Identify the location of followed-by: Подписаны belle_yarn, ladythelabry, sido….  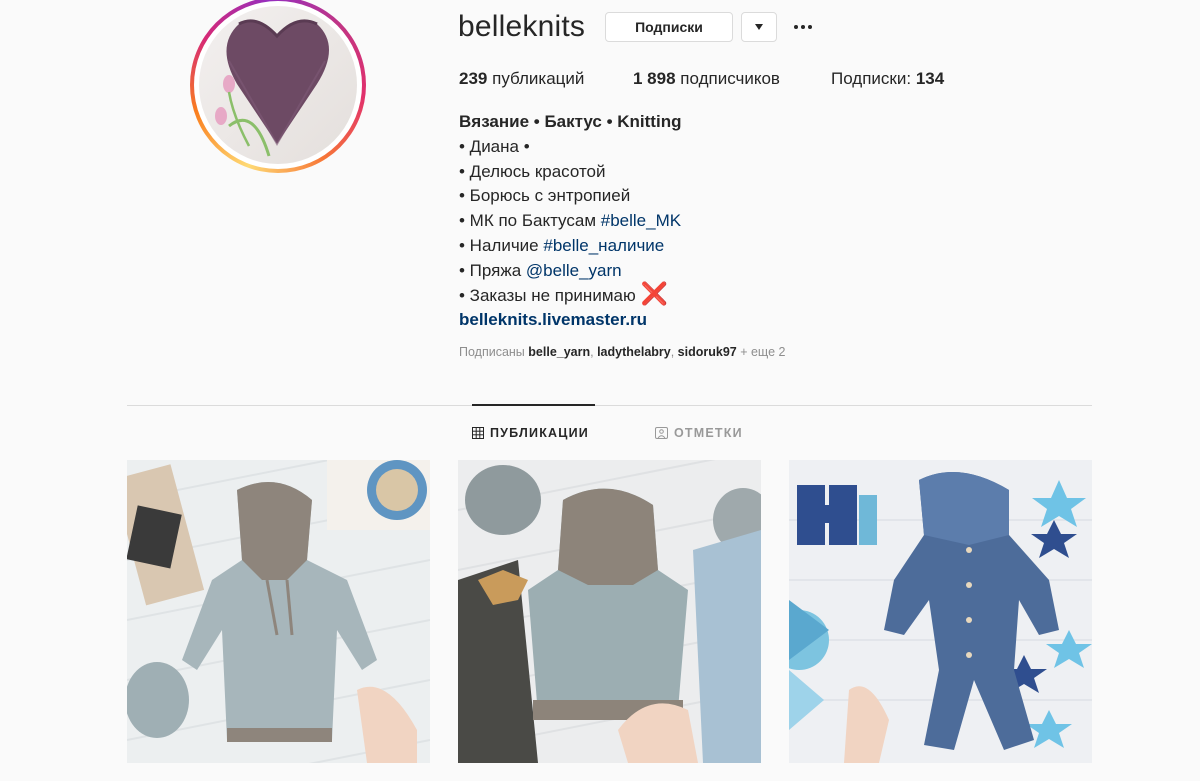
(622, 352).